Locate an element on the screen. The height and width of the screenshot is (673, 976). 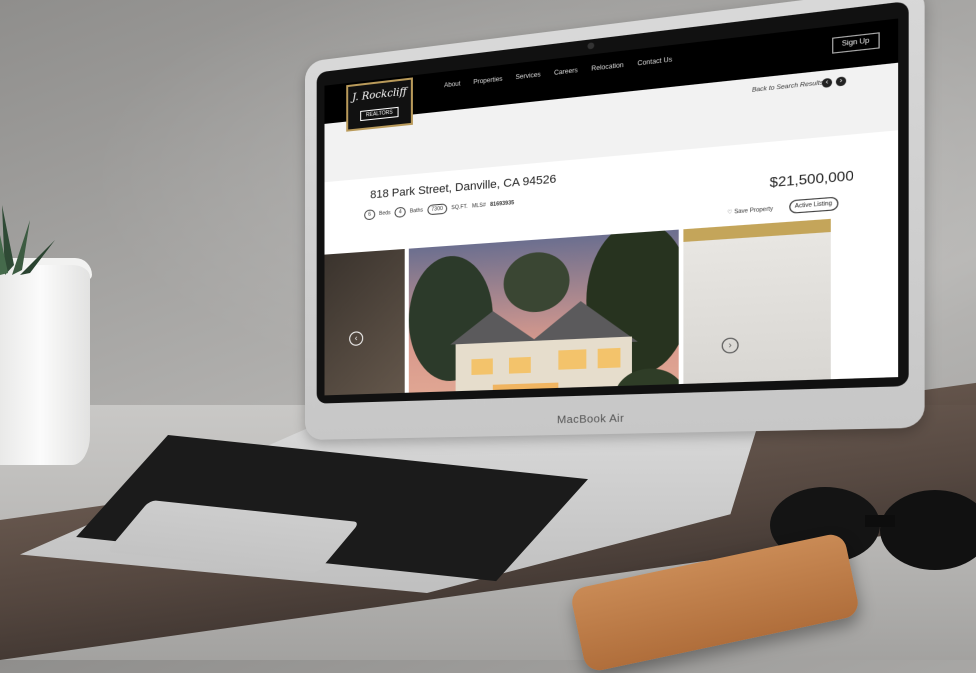
beds-count: 6 is located at coordinates (370, 215).